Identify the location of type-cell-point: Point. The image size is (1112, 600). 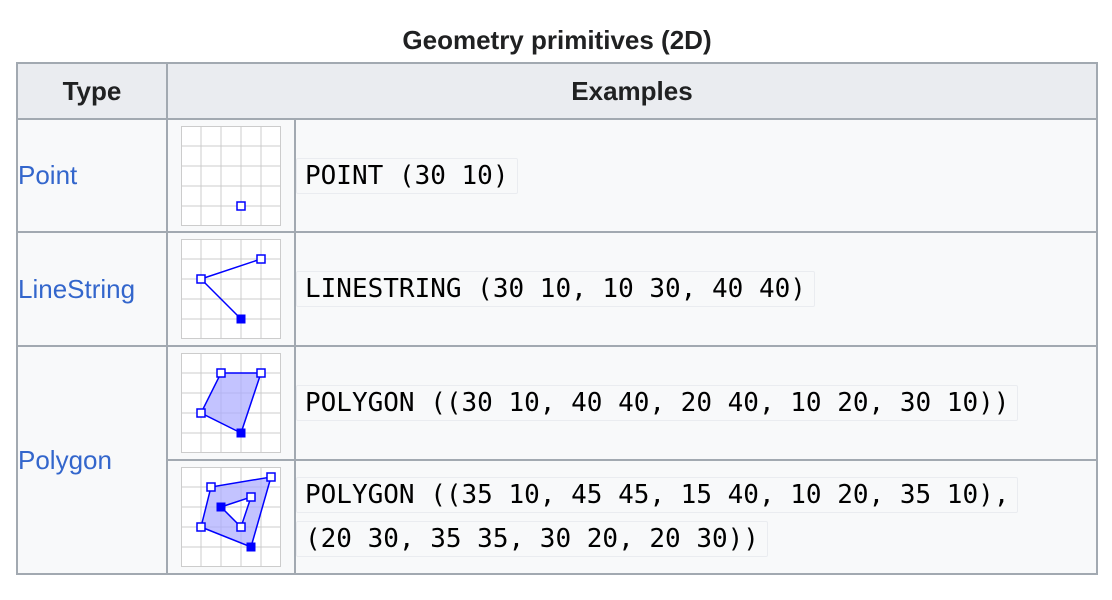
(92, 175).